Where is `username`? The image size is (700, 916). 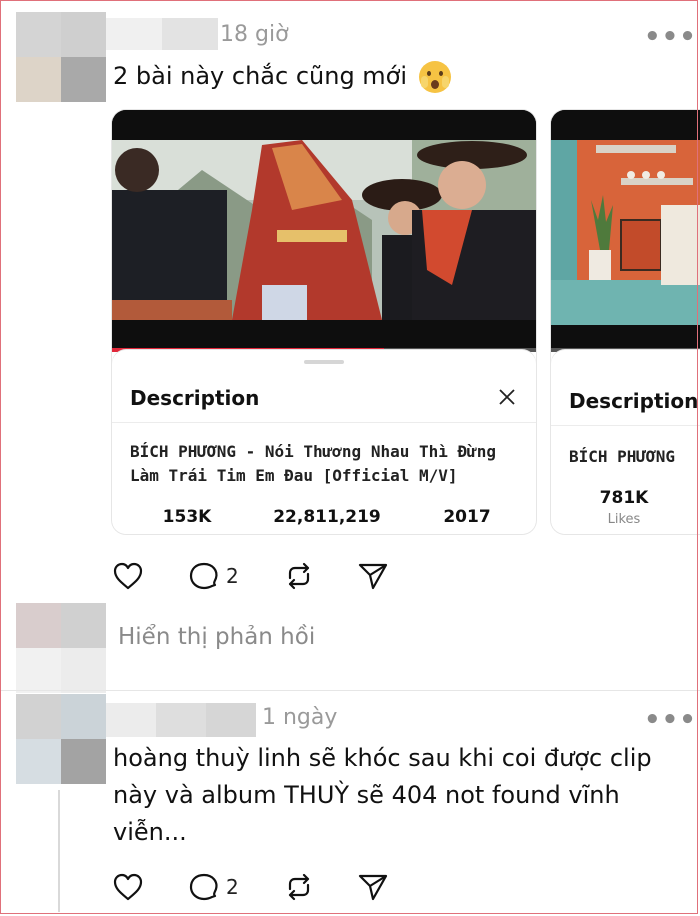
username is located at coordinates (162, 34).